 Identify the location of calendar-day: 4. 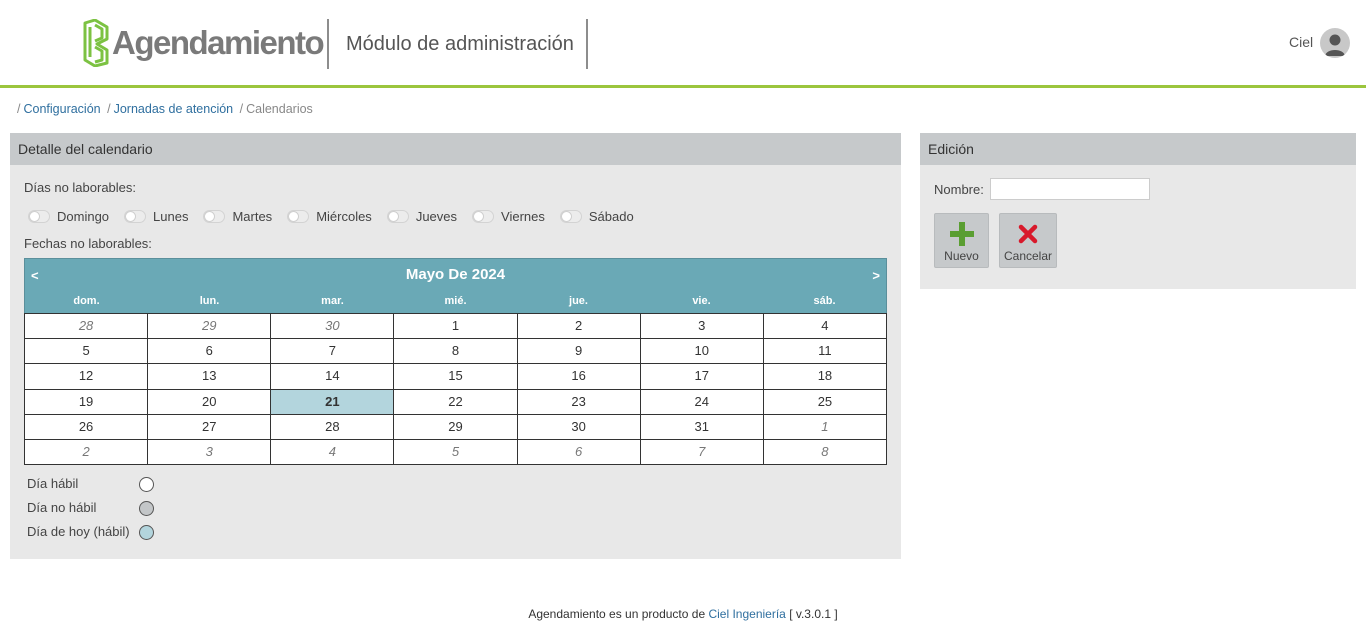
(825, 327).